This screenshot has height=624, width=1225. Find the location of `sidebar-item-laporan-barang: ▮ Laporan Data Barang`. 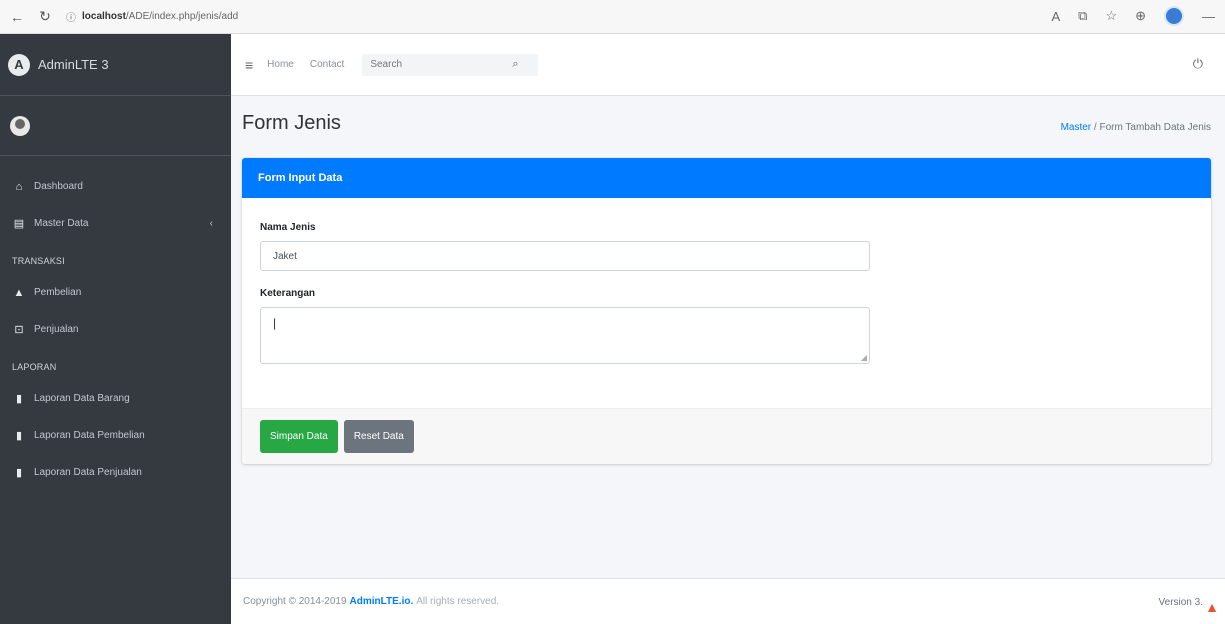

sidebar-item-laporan-barang: ▮ Laporan Data Barang is located at coordinates (115, 398).